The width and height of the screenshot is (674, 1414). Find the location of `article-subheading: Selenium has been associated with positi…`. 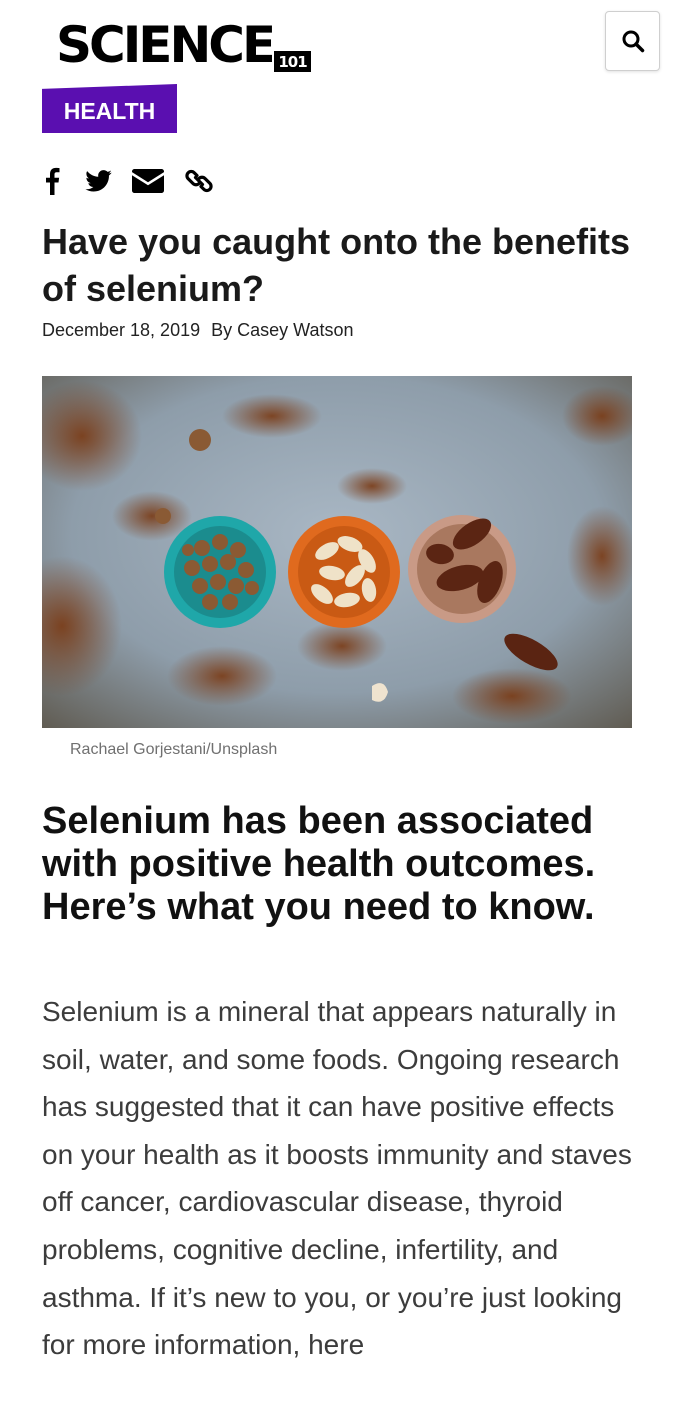

article-subheading: Selenium has been associated with positi… is located at coordinates (319, 864).